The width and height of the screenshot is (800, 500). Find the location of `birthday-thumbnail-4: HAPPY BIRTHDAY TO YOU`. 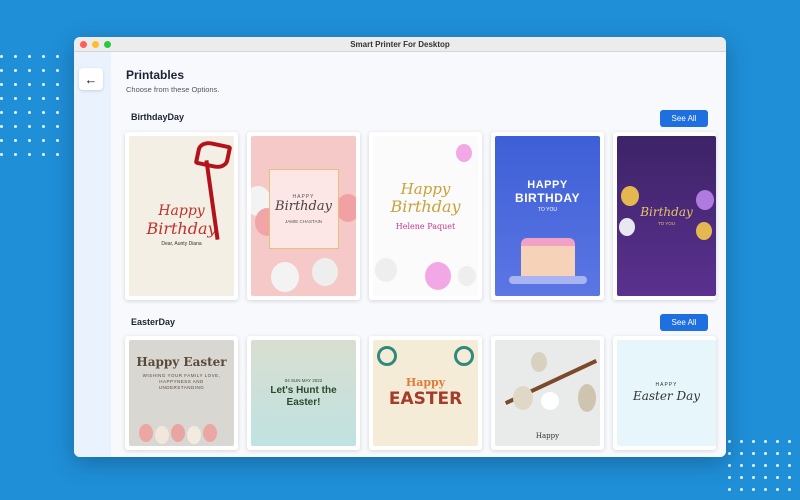

birthday-thumbnail-4: HAPPY BIRTHDAY TO YOU is located at coordinates (547, 216).